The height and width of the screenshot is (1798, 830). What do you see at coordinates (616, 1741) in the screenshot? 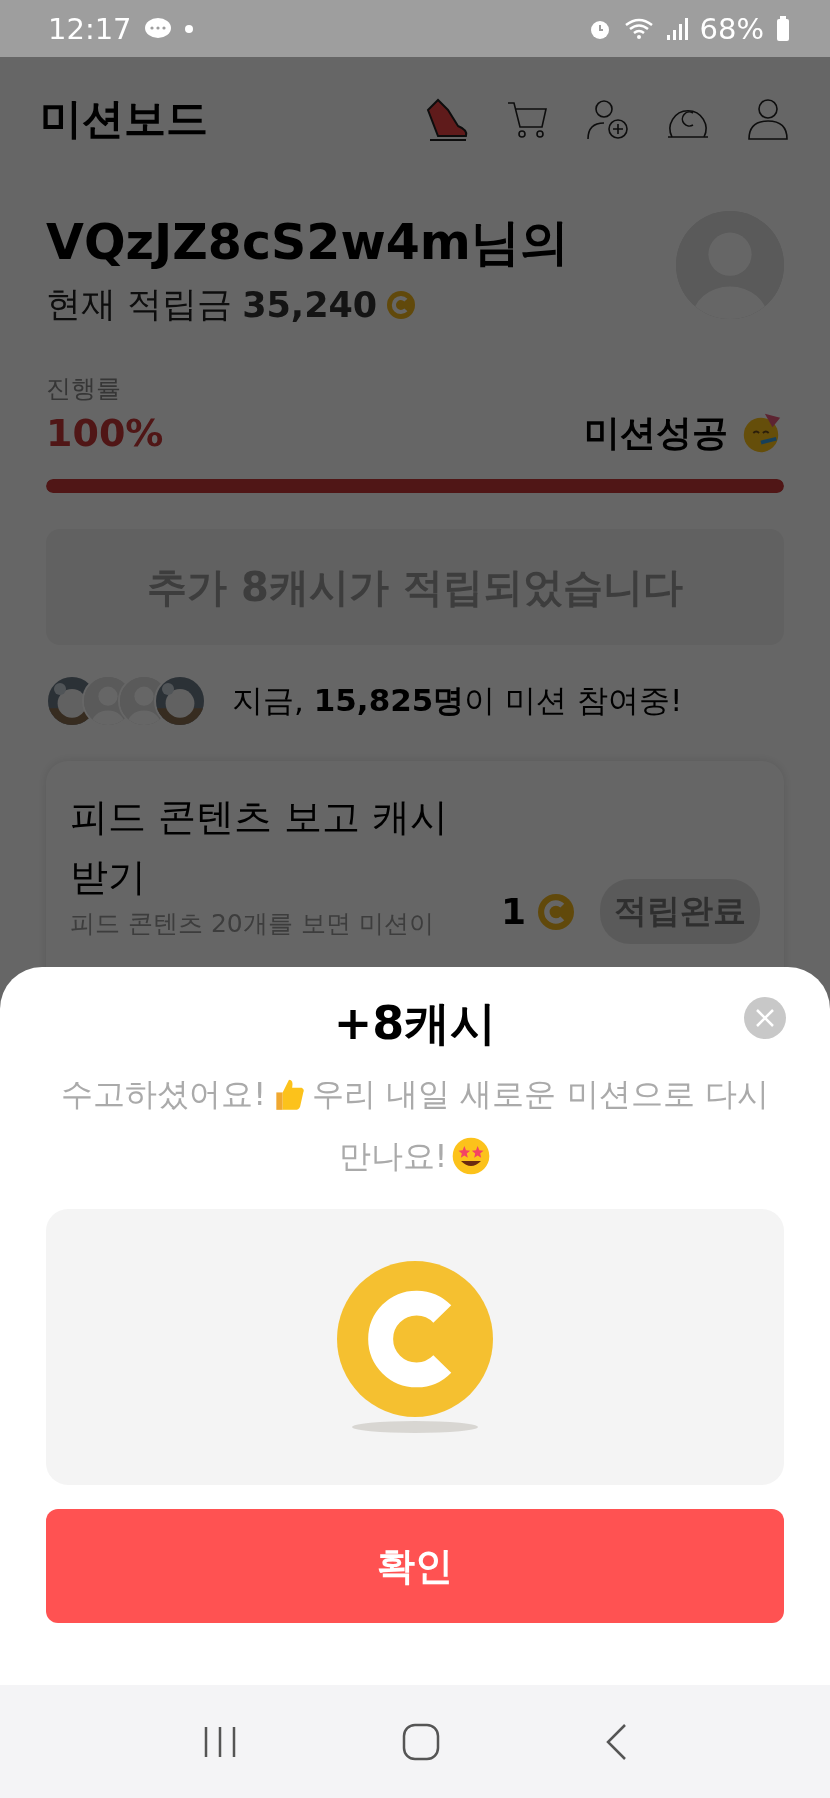
I see `back-icon` at bounding box center [616, 1741].